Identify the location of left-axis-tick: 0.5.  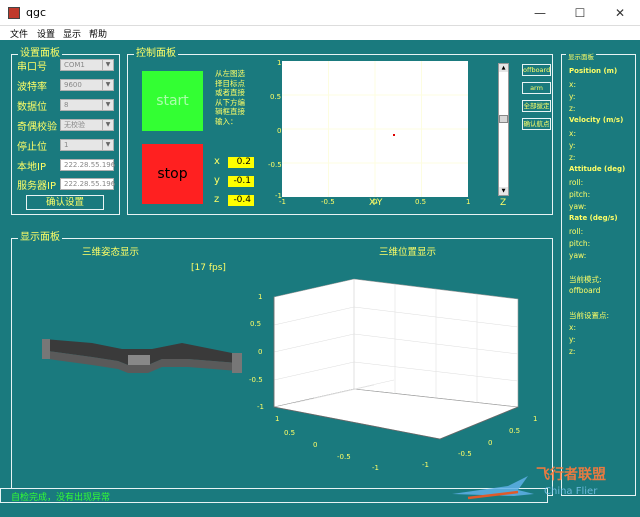
(290, 433).